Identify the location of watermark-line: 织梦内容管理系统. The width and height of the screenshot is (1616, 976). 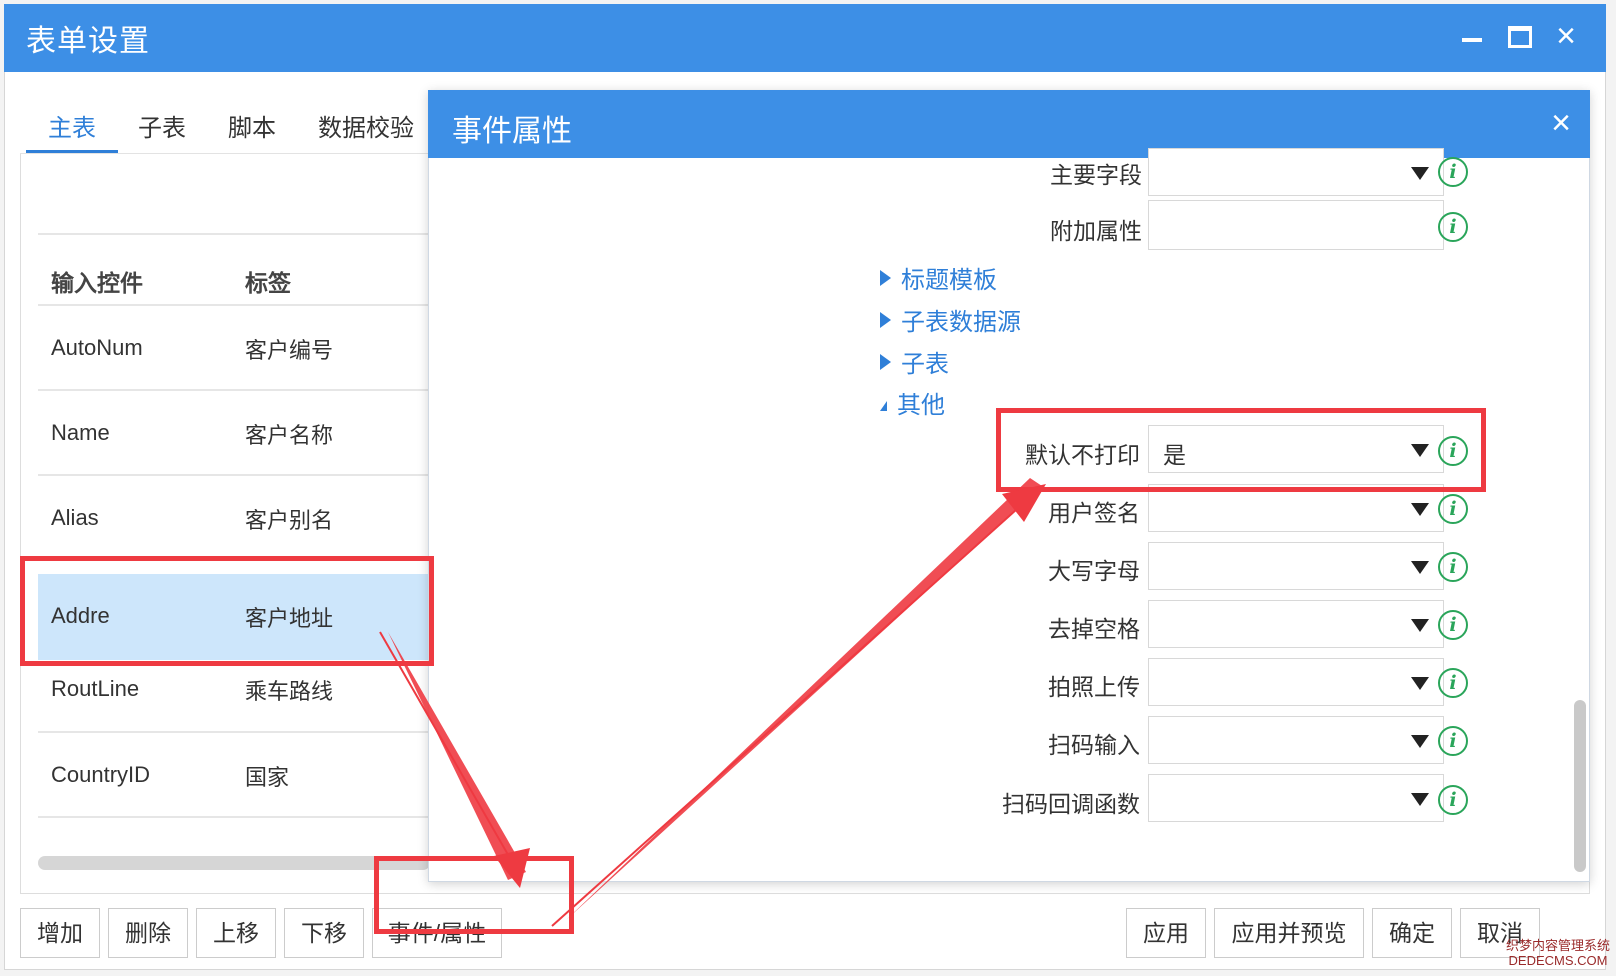
(1558, 945).